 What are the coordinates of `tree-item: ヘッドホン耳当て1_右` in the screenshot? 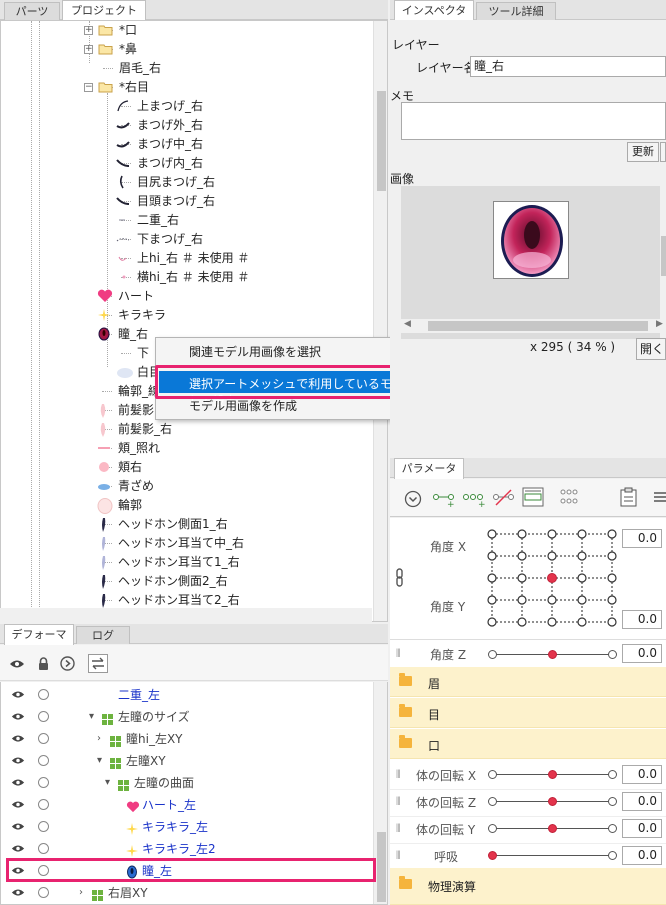 It's located at (187, 562).